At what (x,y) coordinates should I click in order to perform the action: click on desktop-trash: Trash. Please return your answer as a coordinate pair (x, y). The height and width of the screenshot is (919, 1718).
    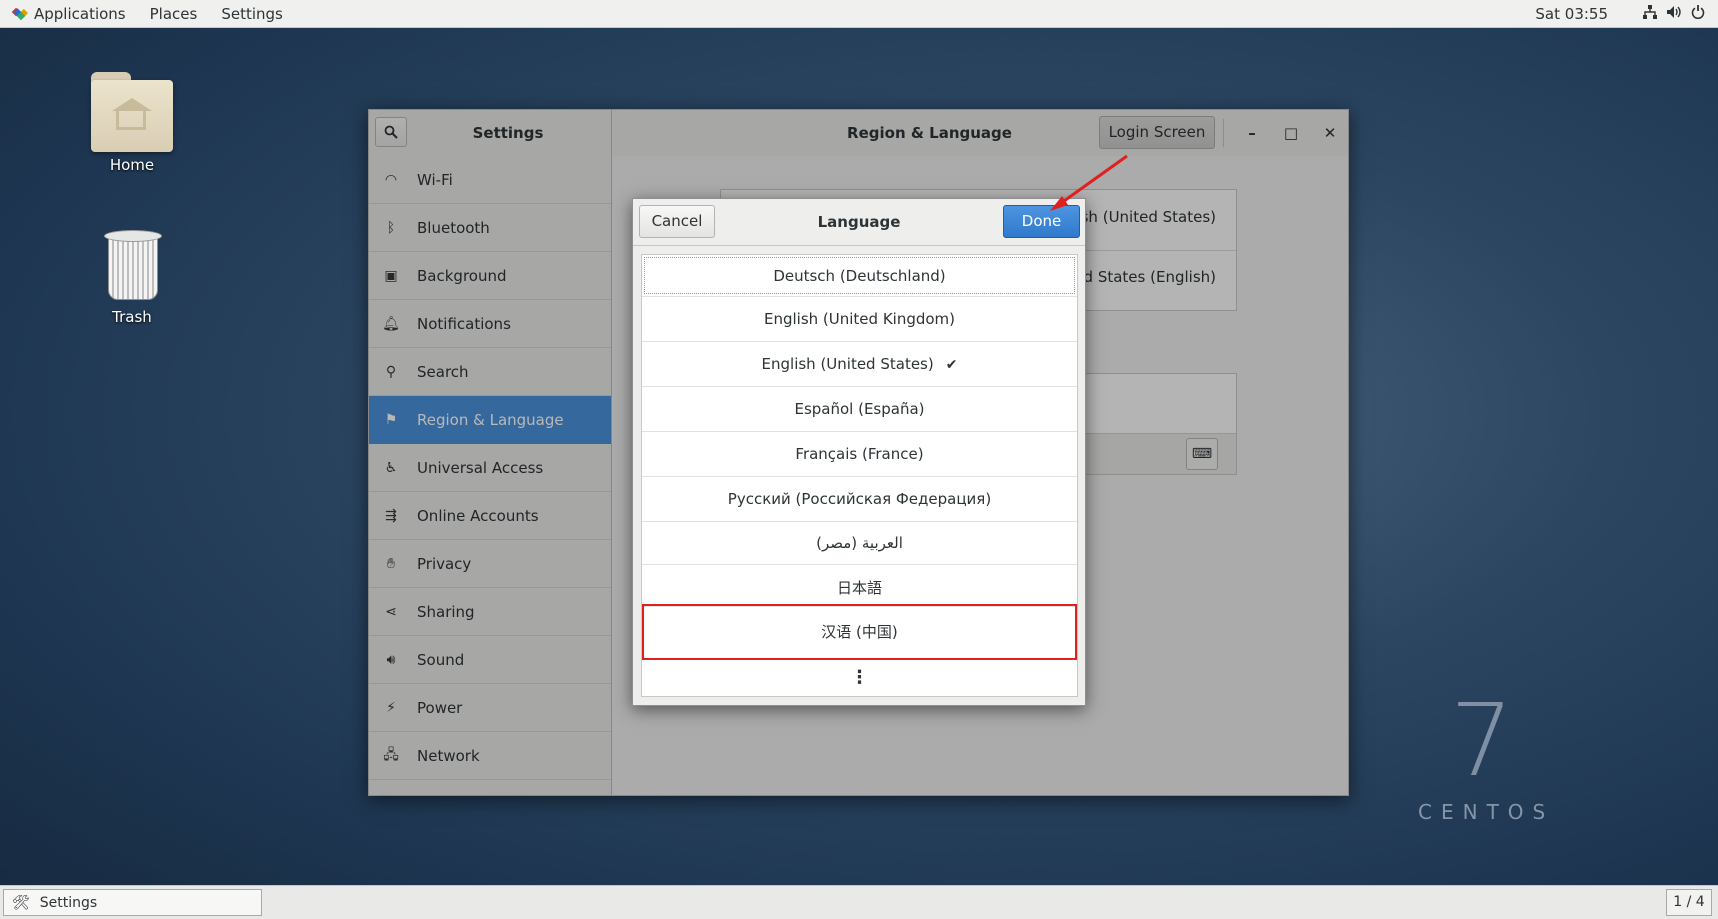
    Looking at the image, I should click on (132, 277).